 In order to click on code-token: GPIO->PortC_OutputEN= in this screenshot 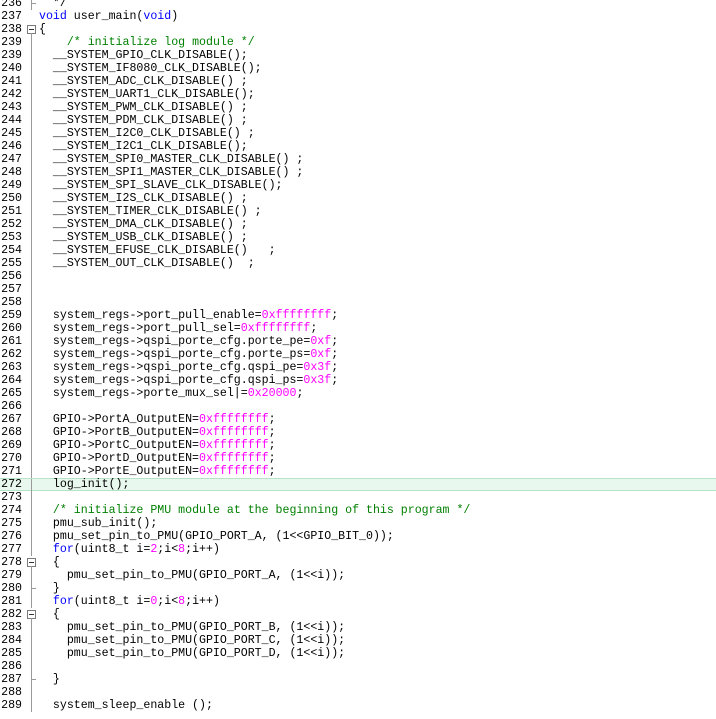, I will do `click(119, 445)`.